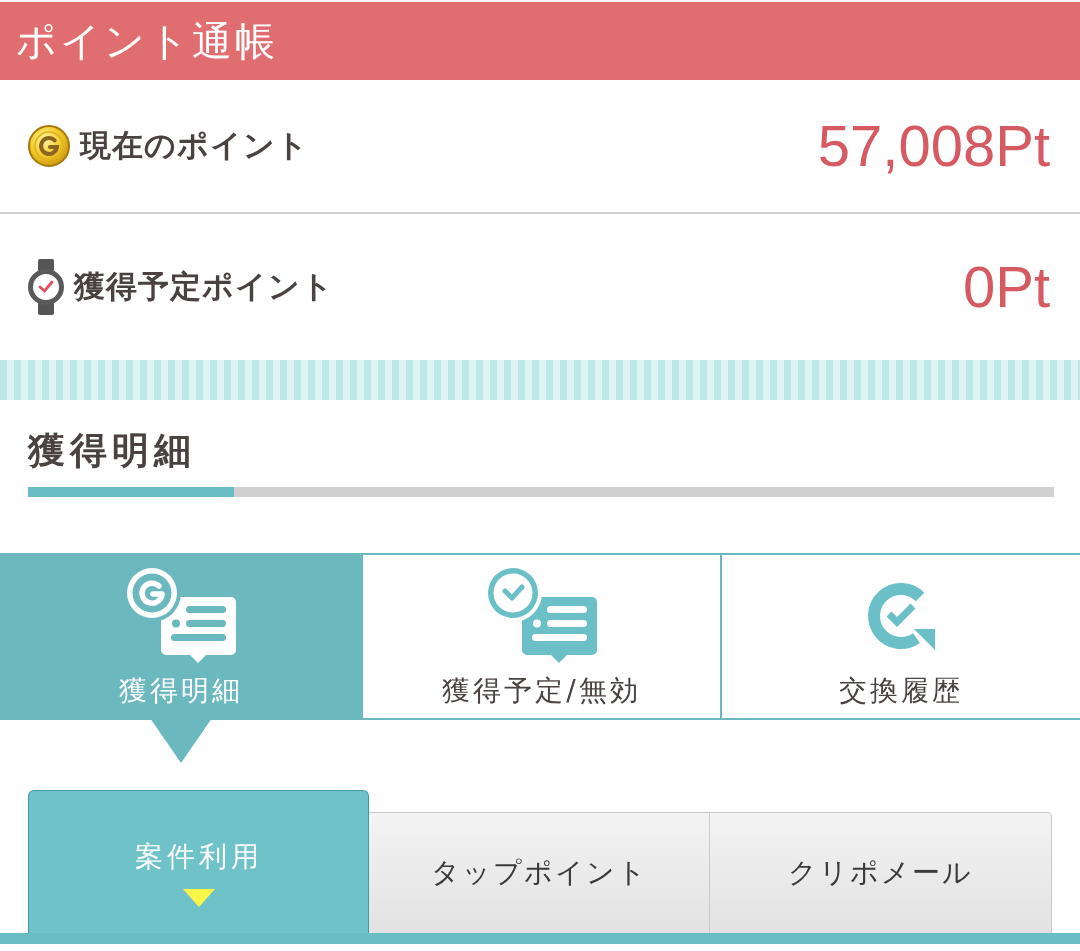 This screenshot has height=951, width=1080. Describe the element at coordinates (49, 146) in the screenshot. I see `coin-icon` at that location.